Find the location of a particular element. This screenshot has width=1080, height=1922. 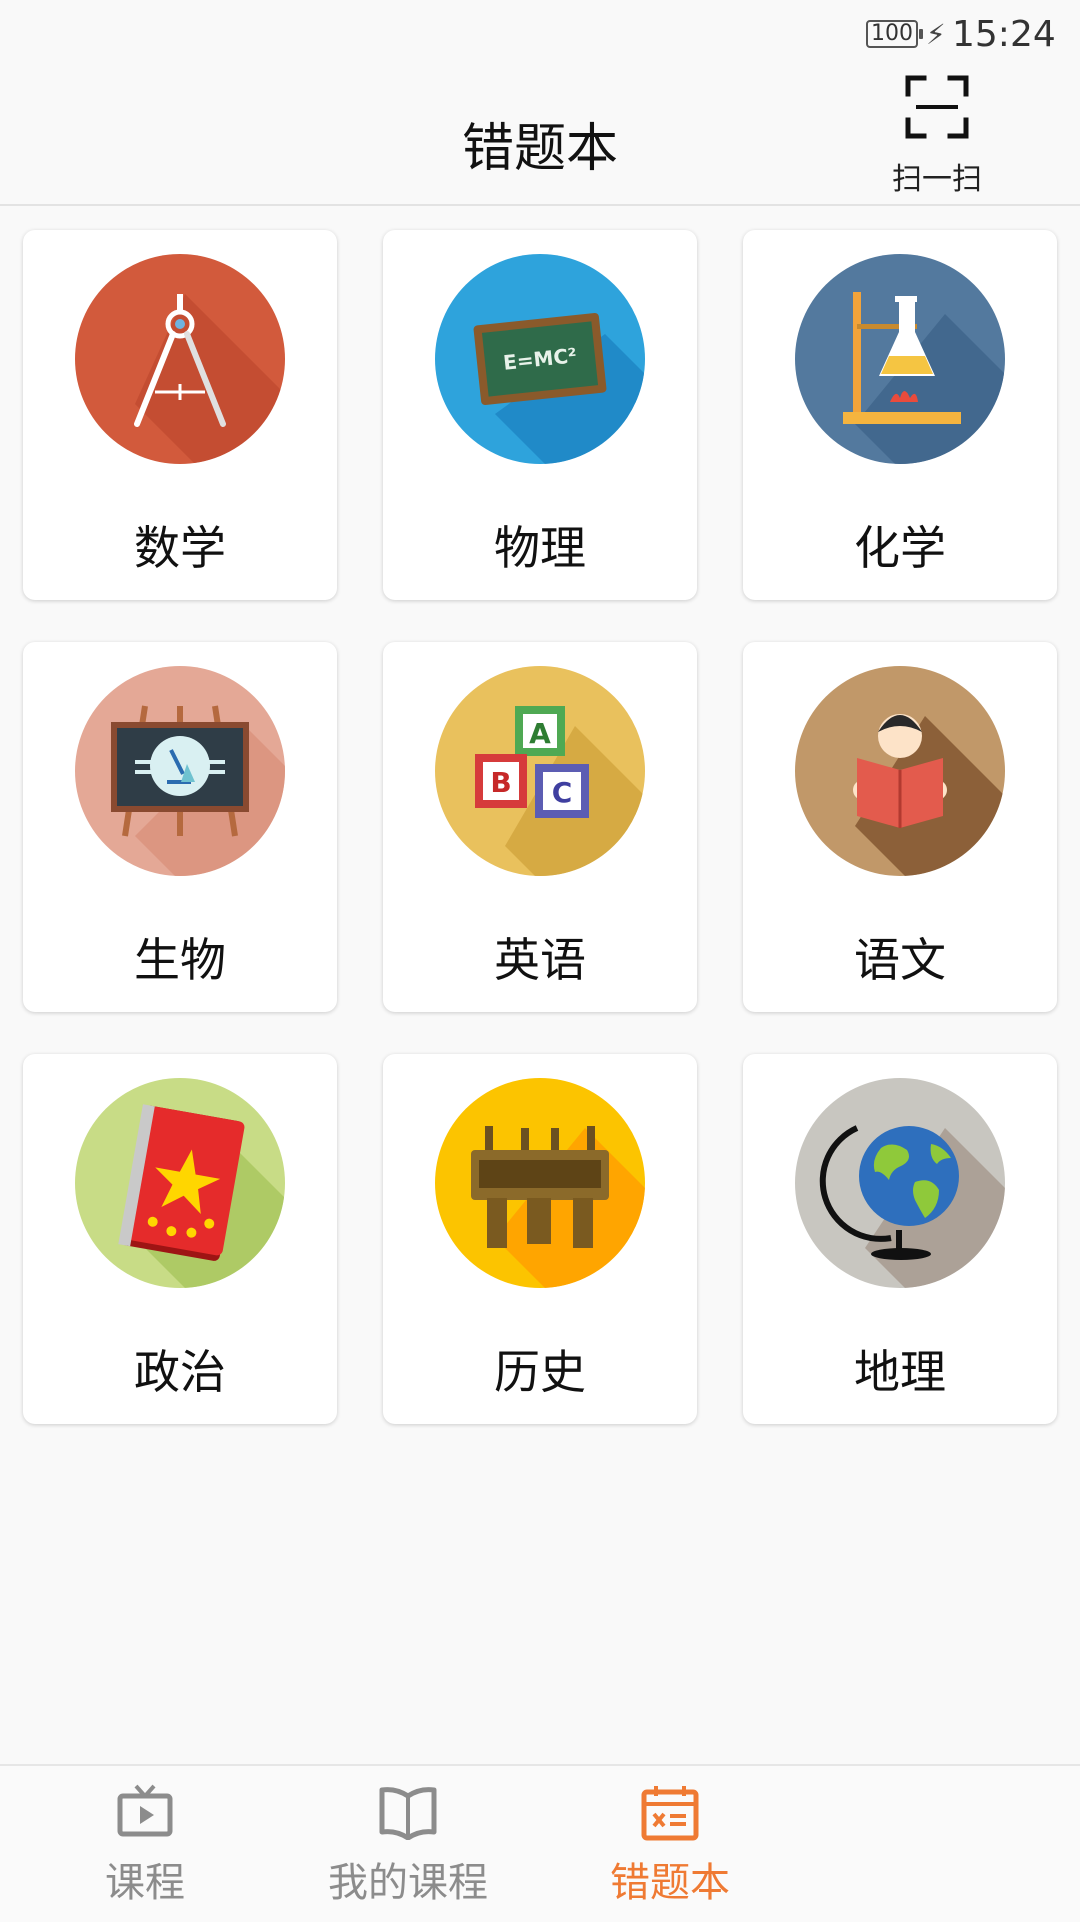

subject-label: 数学 is located at coordinates (180, 548).